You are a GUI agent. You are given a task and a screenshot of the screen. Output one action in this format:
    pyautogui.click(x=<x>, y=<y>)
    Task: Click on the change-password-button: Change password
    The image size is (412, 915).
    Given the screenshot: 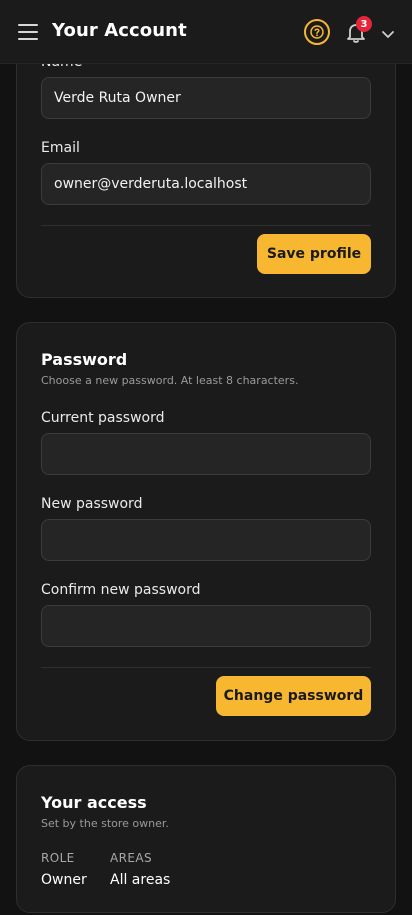 What is the action you would take?
    pyautogui.click(x=293, y=696)
    